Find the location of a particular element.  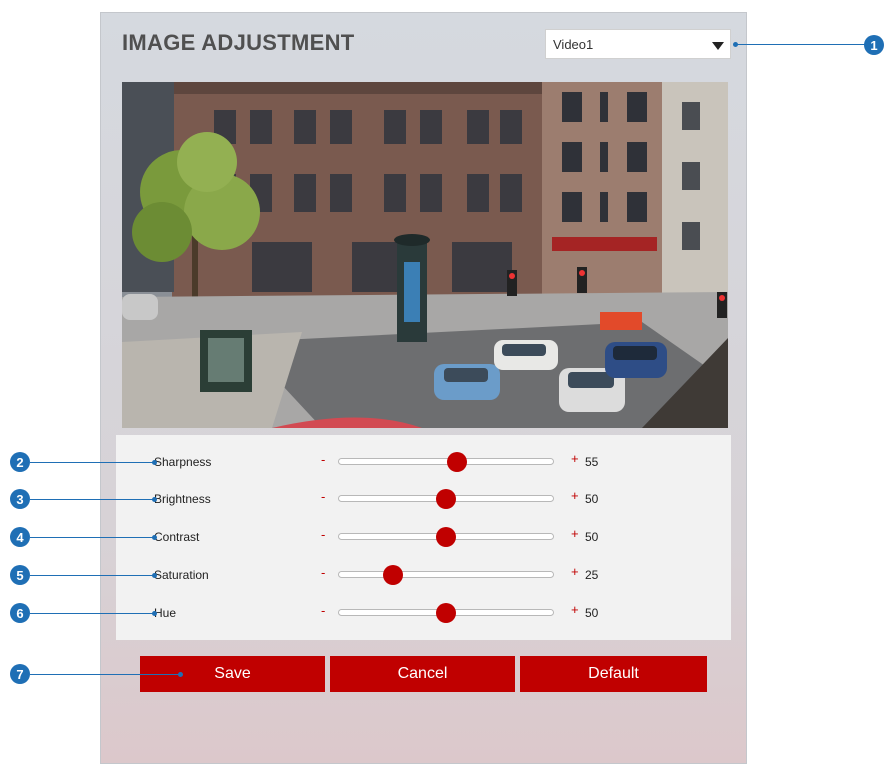

saturation-label: Saturation is located at coordinates (181, 575).